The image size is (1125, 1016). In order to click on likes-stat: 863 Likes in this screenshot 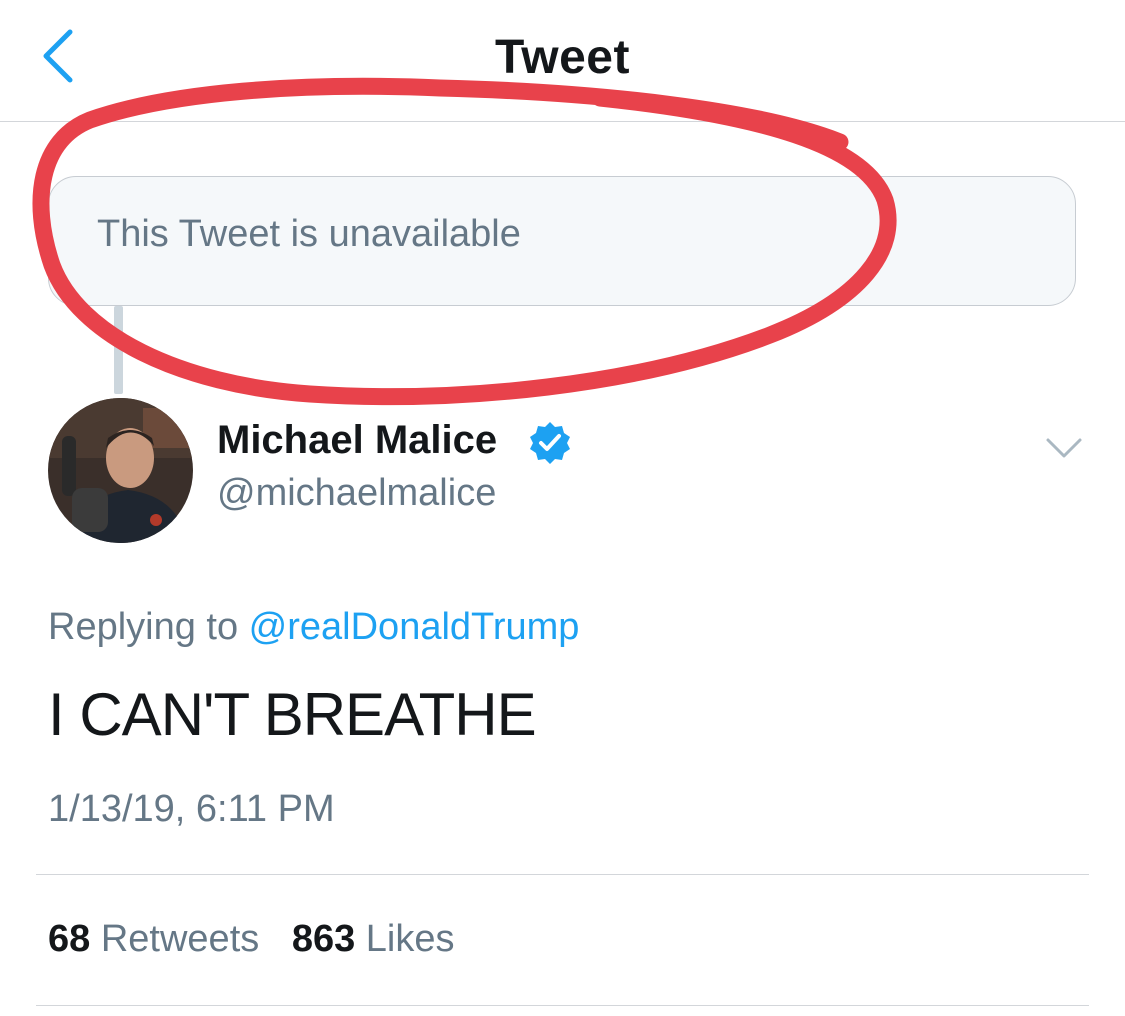, I will do `click(373, 939)`.